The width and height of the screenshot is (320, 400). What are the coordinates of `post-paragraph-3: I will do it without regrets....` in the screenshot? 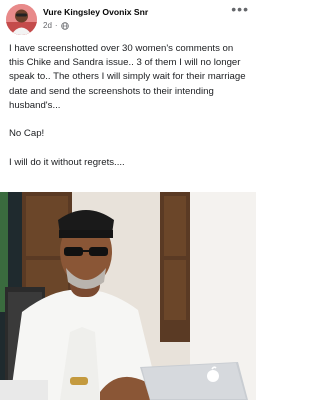 It's located at (67, 162).